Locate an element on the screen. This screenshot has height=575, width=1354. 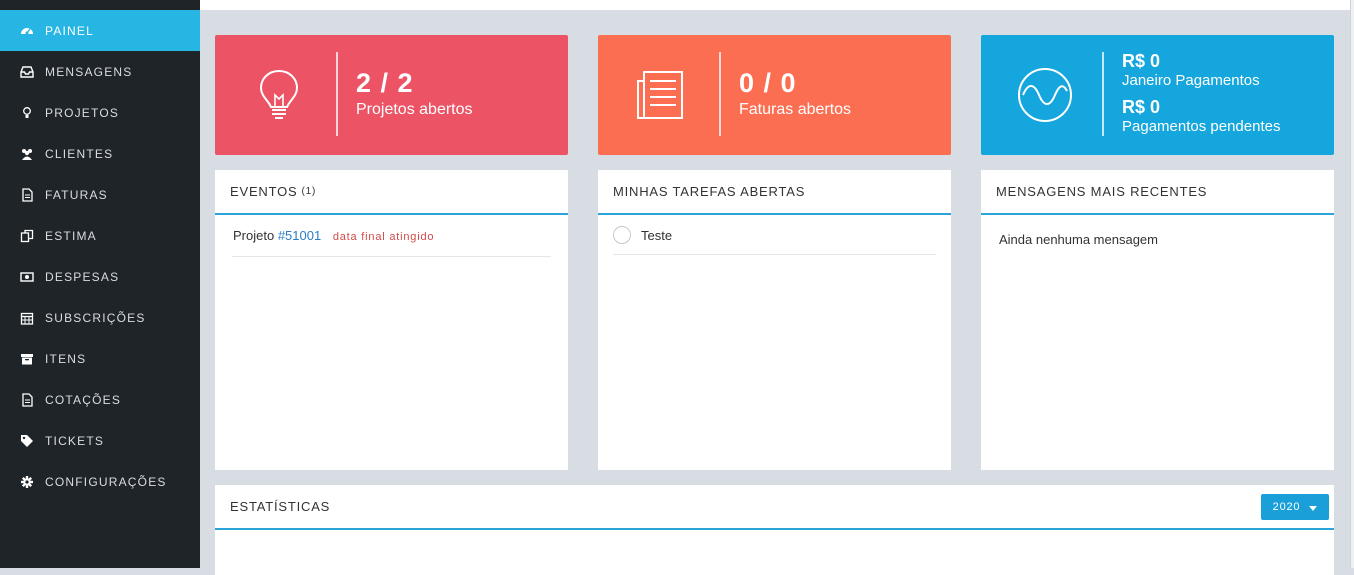
sidebar-item-cotacoes: COTAÇÕES is located at coordinates (100, 399).